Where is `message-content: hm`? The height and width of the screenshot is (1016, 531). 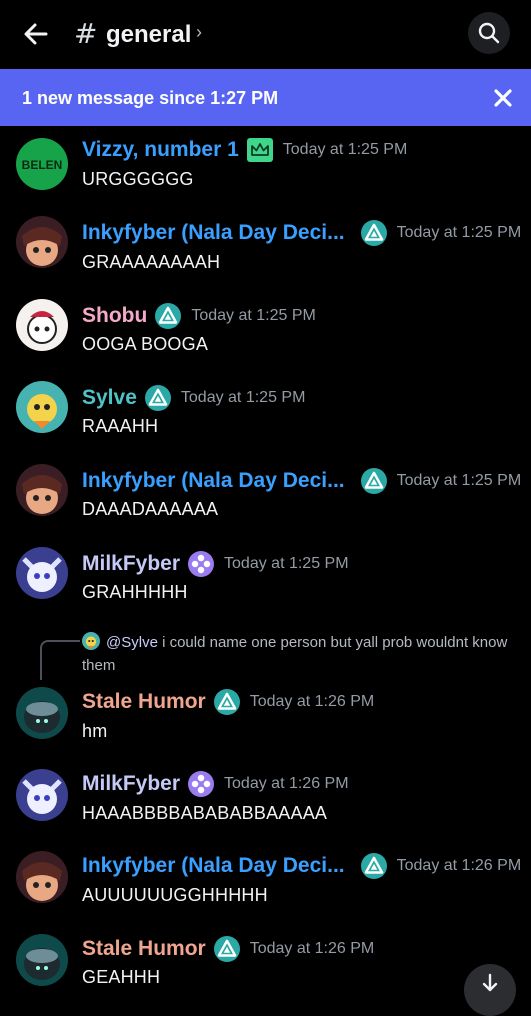
message-content: hm is located at coordinates (95, 731).